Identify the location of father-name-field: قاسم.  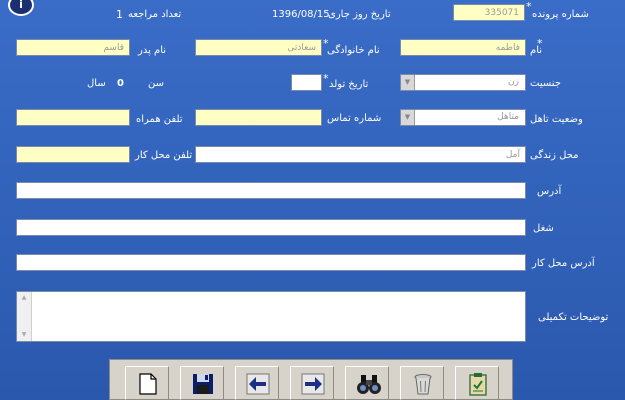
(73, 47).